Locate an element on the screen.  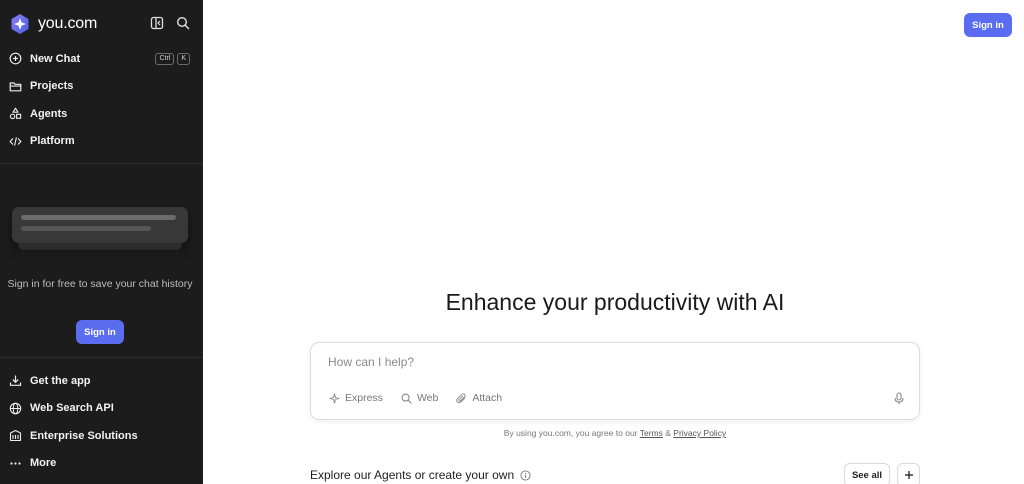
sidebar-item-label: Projects is located at coordinates (52, 86).